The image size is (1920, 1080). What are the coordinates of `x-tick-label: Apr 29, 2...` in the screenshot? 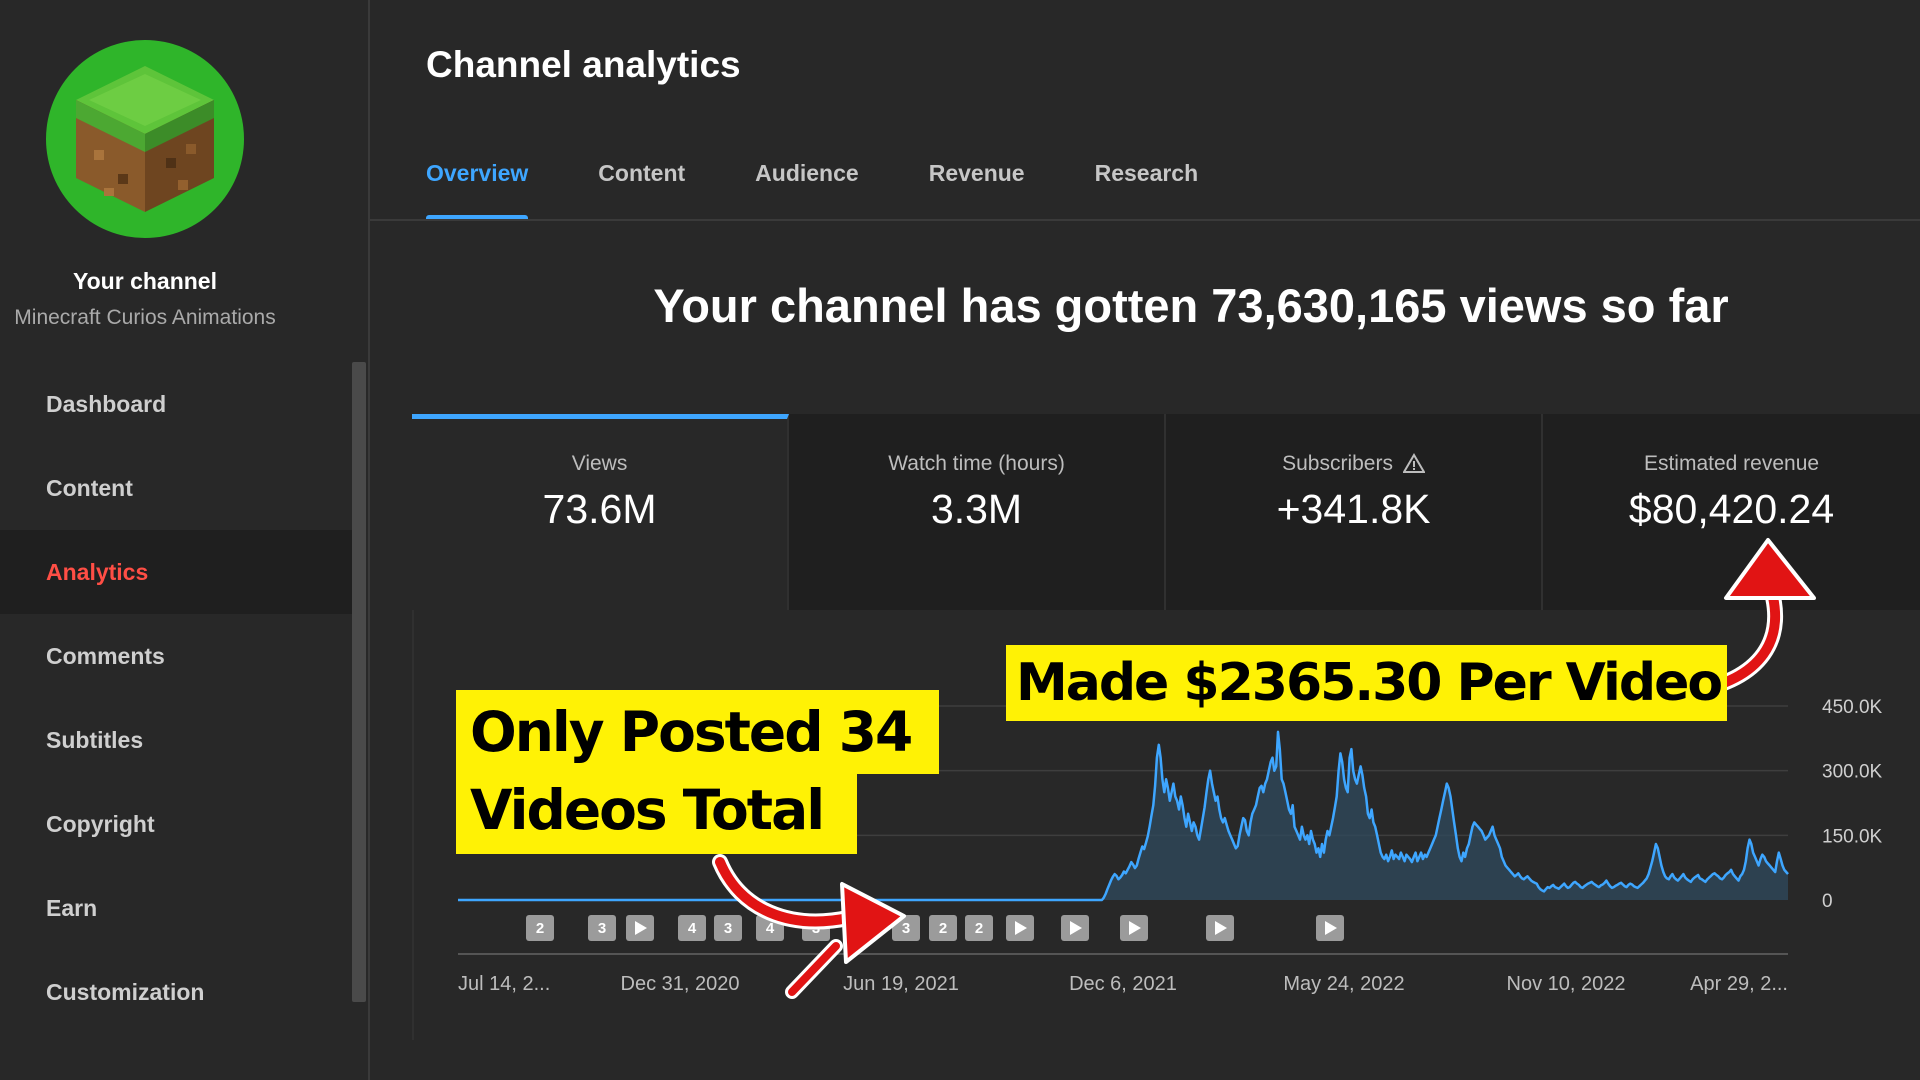 It's located at (1739, 984).